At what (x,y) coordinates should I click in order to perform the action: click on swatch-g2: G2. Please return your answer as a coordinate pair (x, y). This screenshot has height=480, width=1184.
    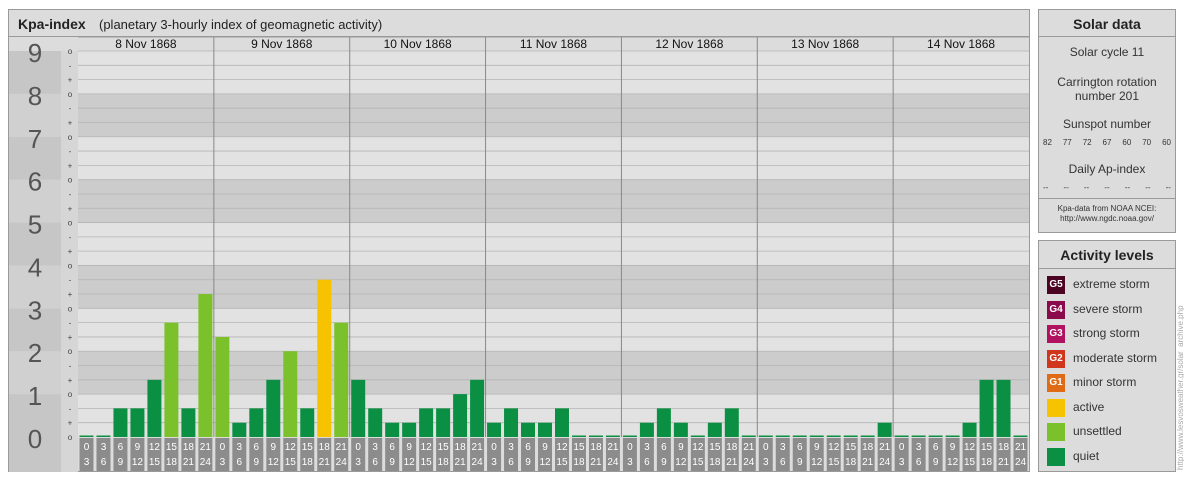
    Looking at the image, I should click on (1056, 358).